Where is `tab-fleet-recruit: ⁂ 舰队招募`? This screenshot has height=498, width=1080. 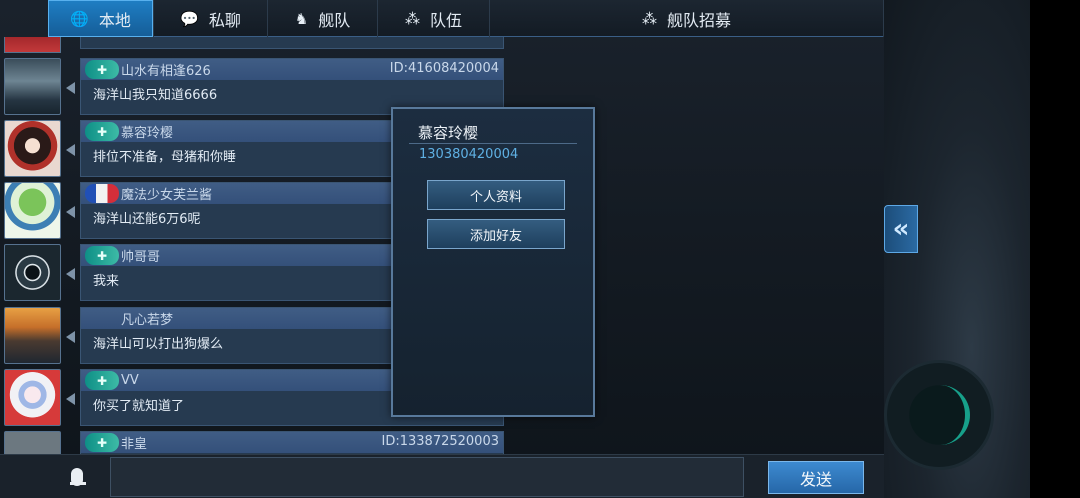
tab-fleet-recruit: ⁂ 舰队招募 is located at coordinates (687, 18).